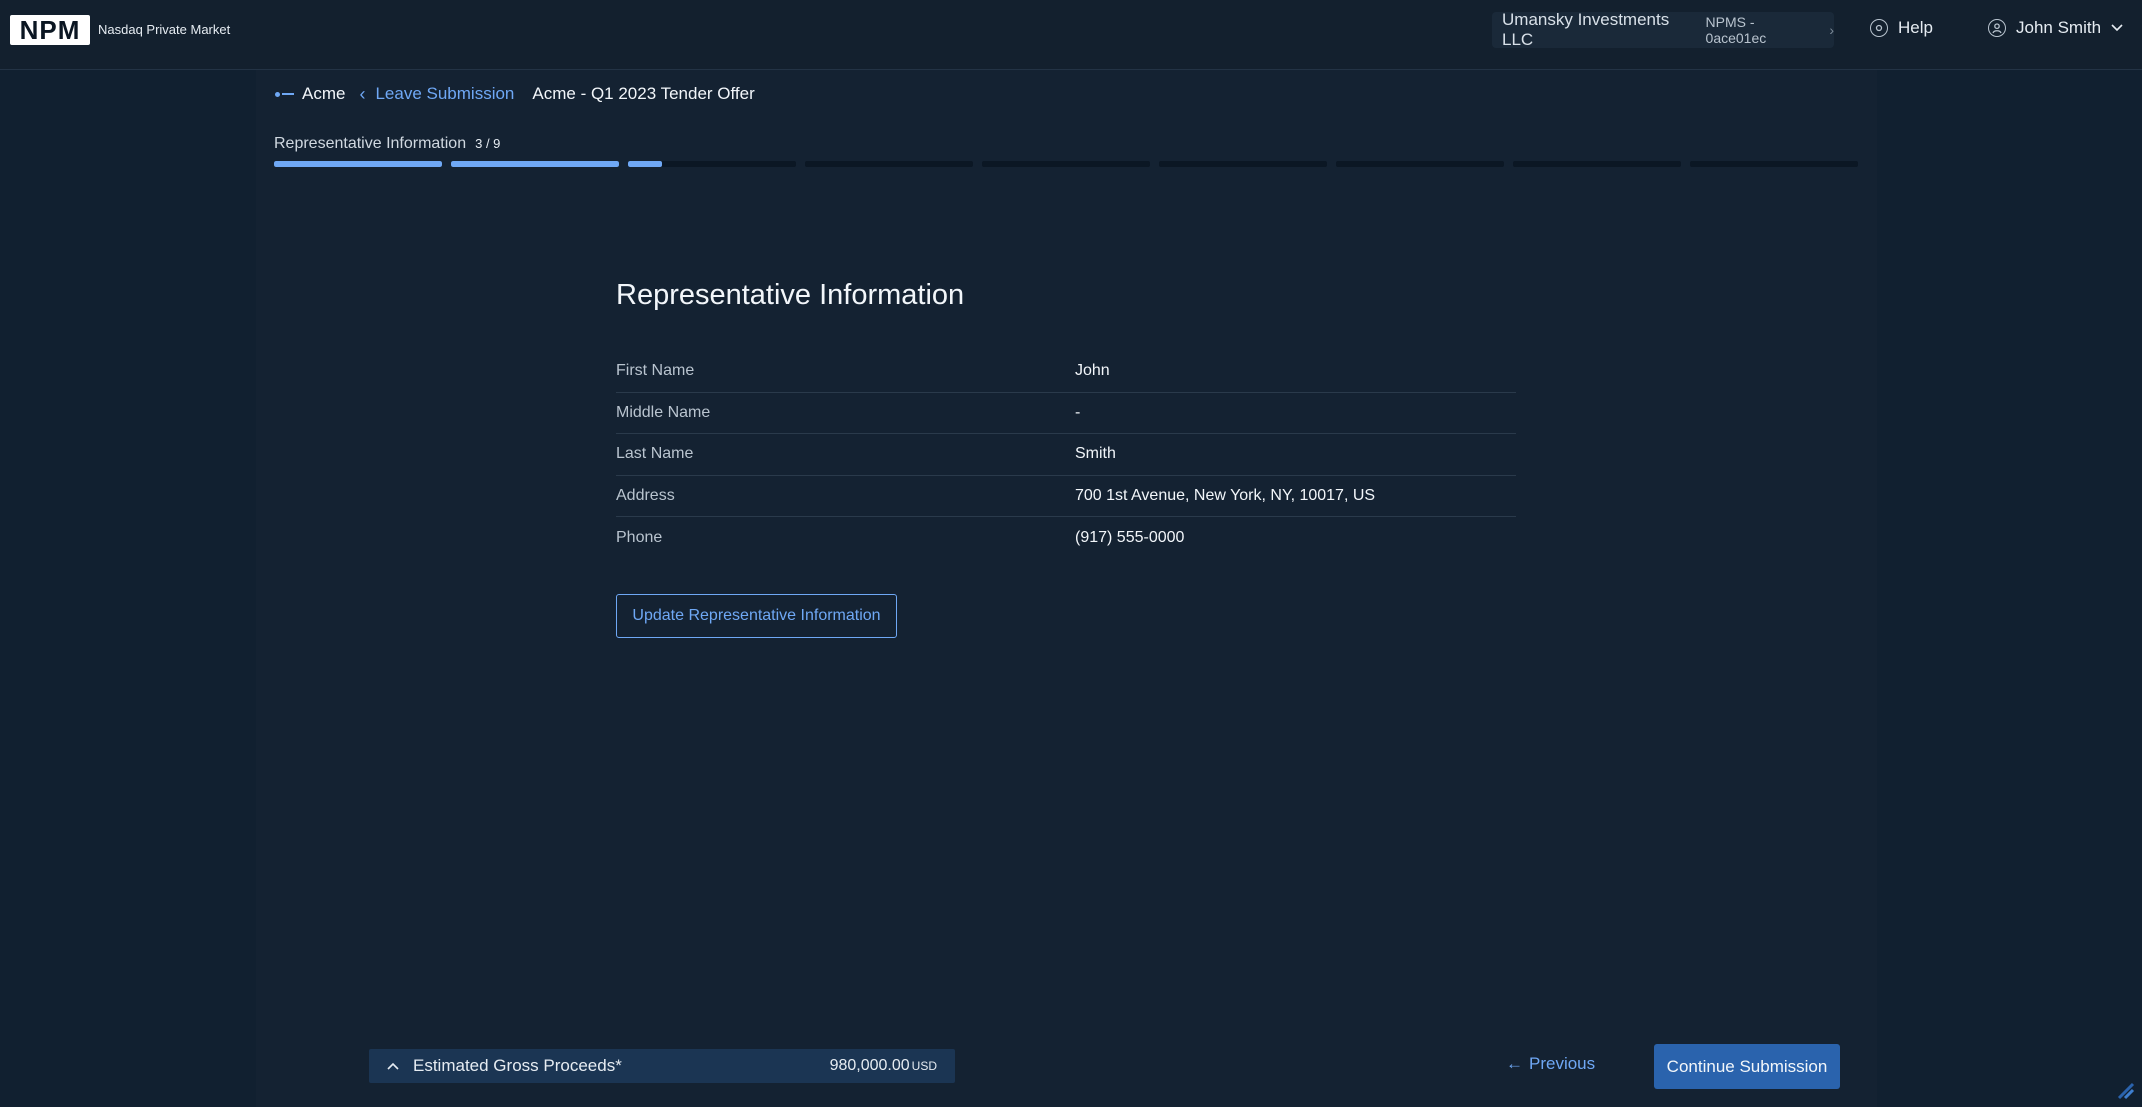  I want to click on step-label: Representative Information, so click(370, 143).